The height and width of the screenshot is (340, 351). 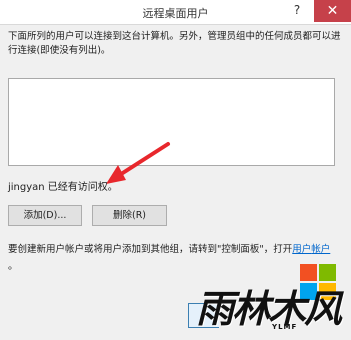 I want to click on watermark-subtext: YLMF, so click(x=285, y=327).